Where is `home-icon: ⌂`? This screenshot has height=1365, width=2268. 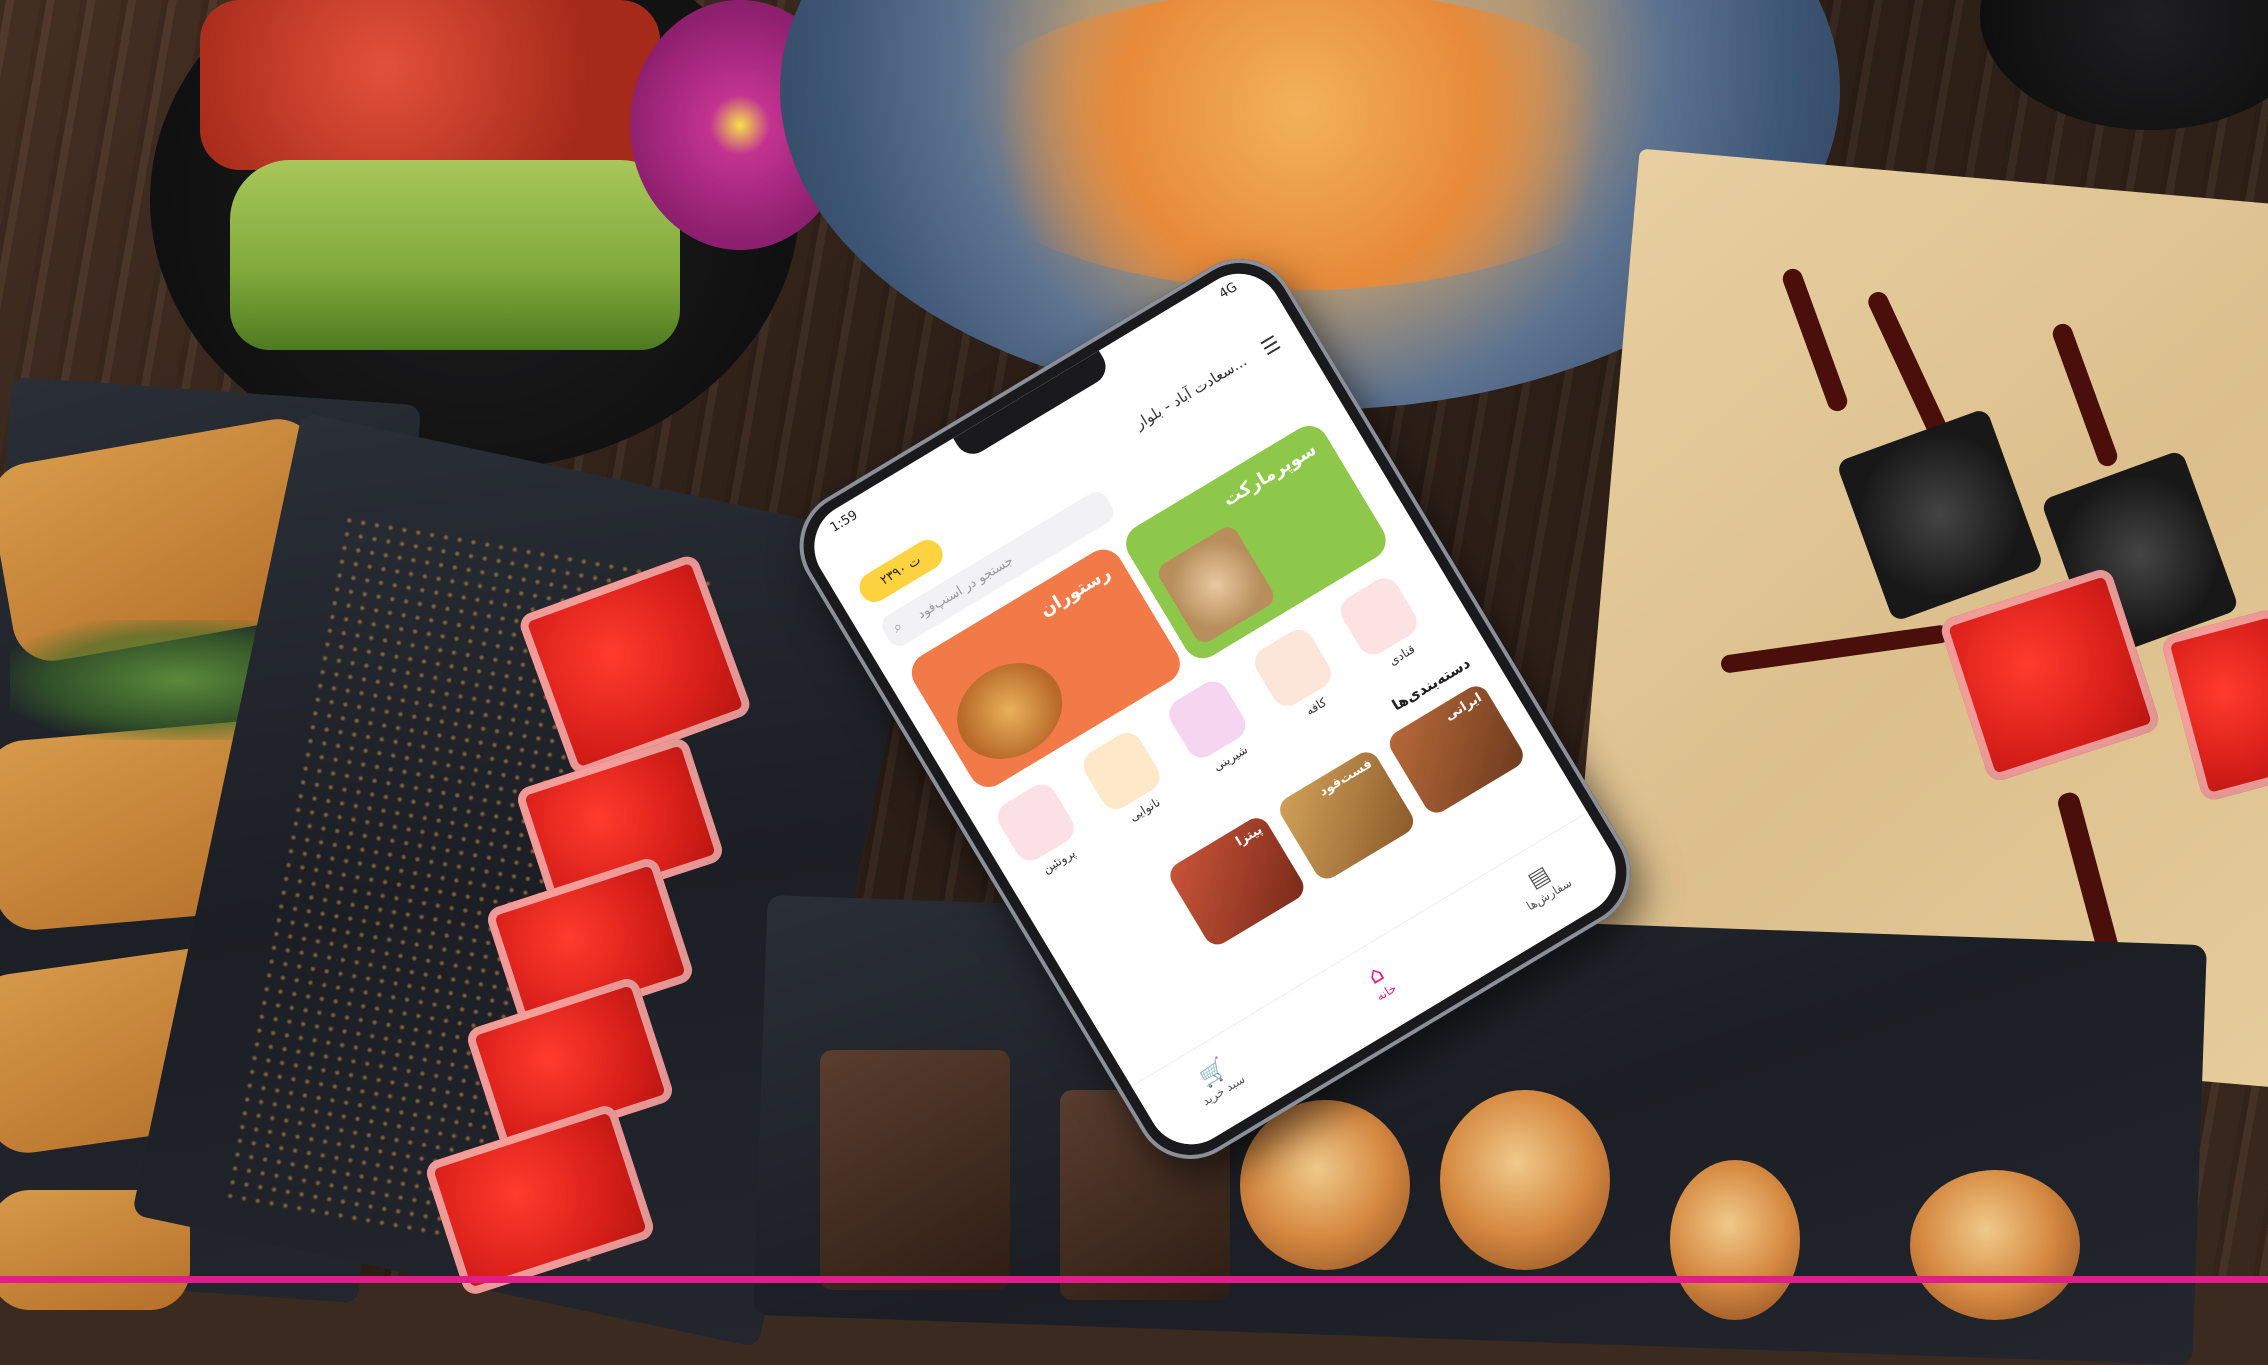
home-icon: ⌂ is located at coordinates (1376, 975).